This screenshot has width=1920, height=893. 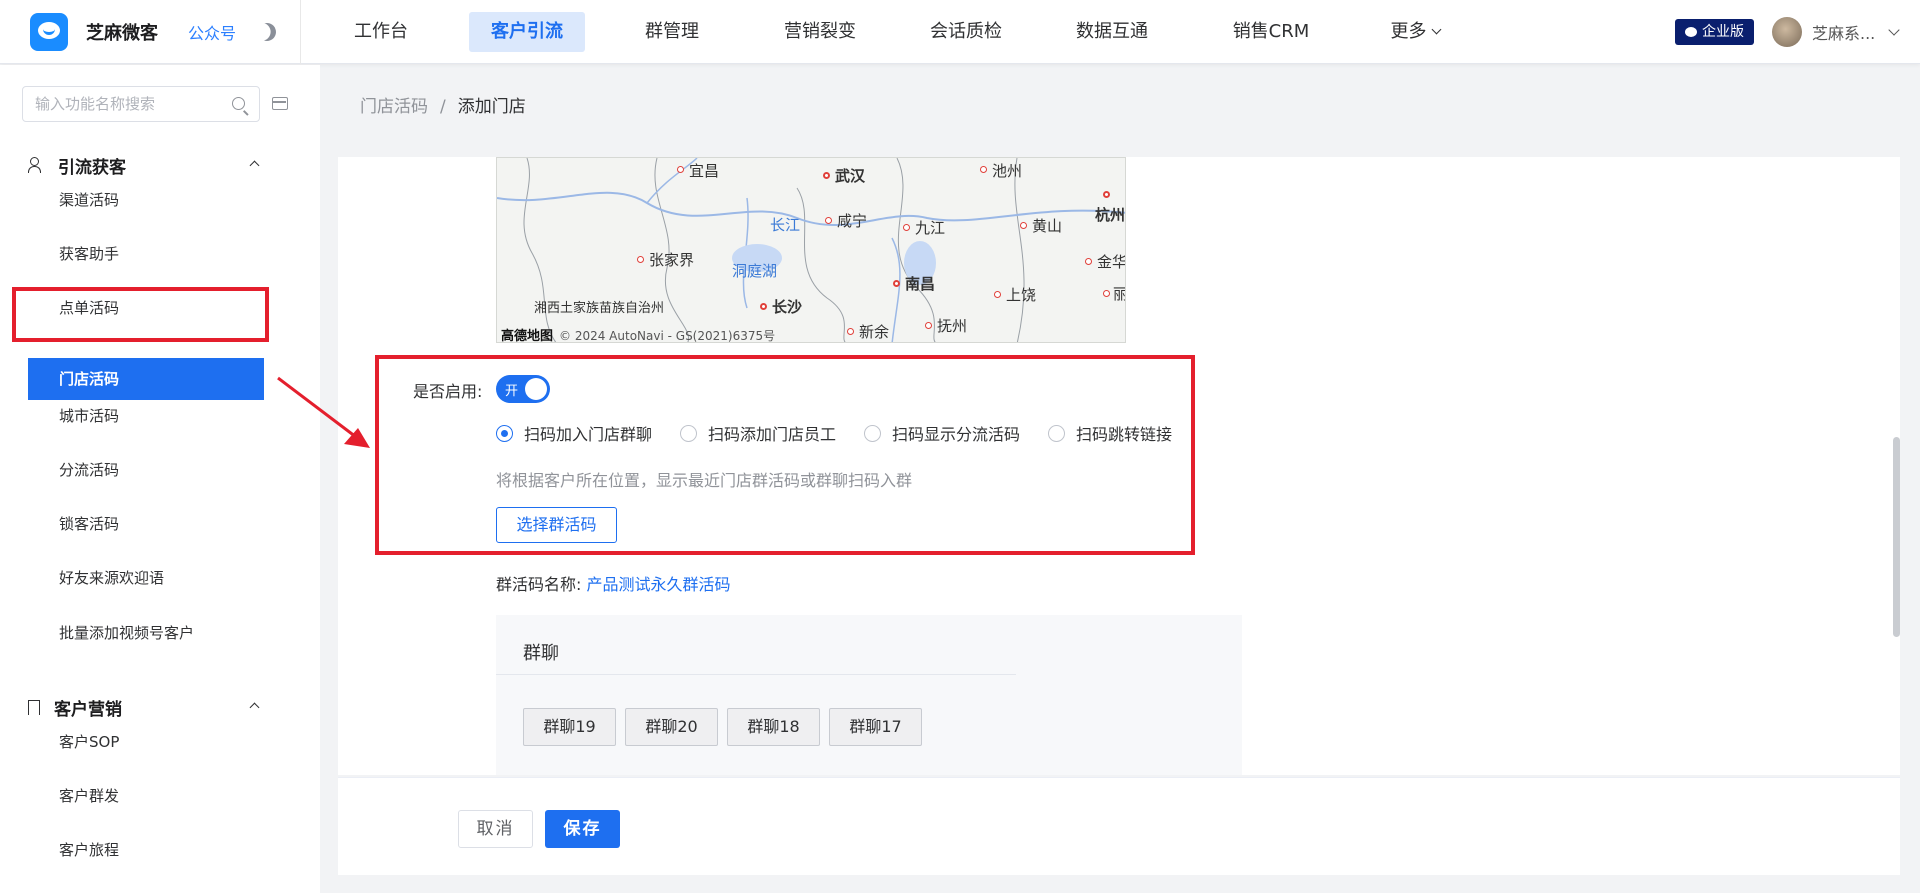 What do you see at coordinates (146, 254) in the screenshot?
I see `sidebar-item-acquisition-assistant: 获客助手` at bounding box center [146, 254].